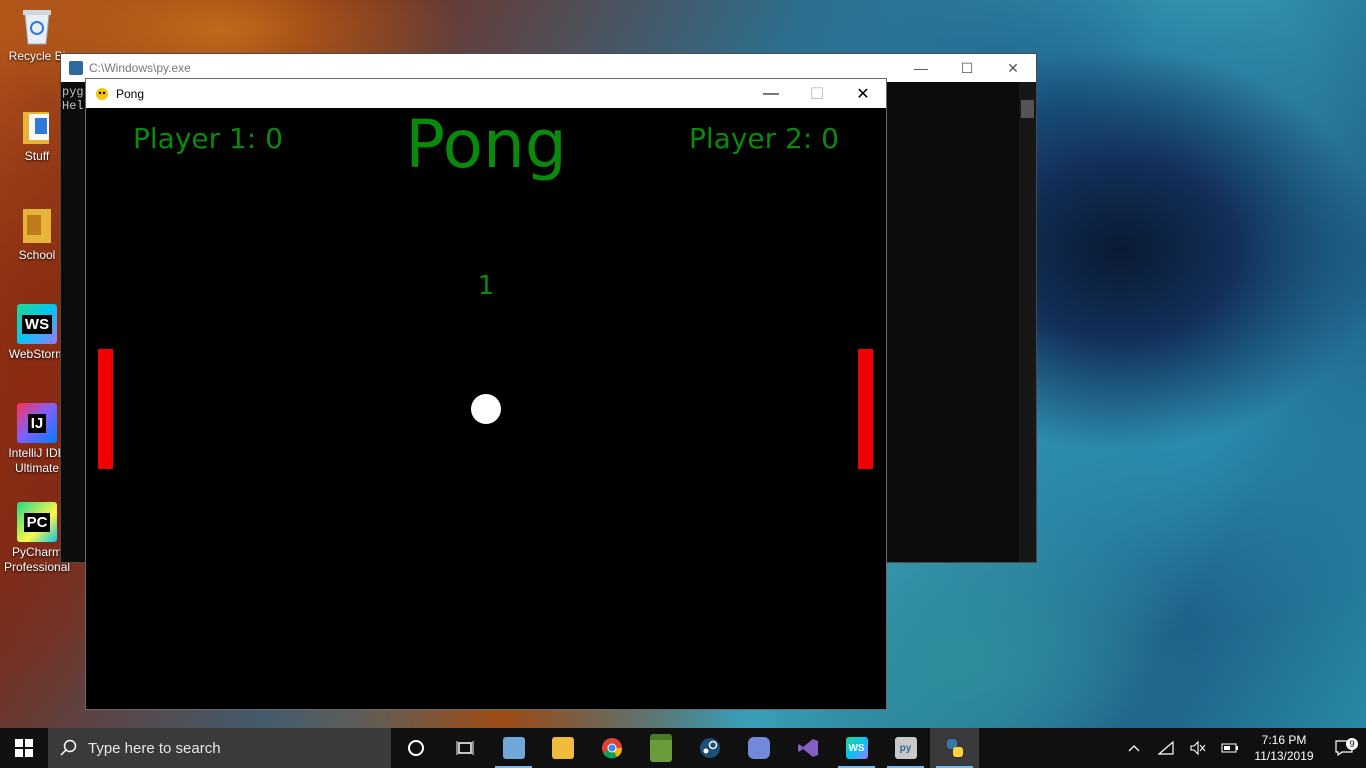 This screenshot has height=768, width=1366. I want to click on clock-time: 7:16 PM, so click(1284, 740).